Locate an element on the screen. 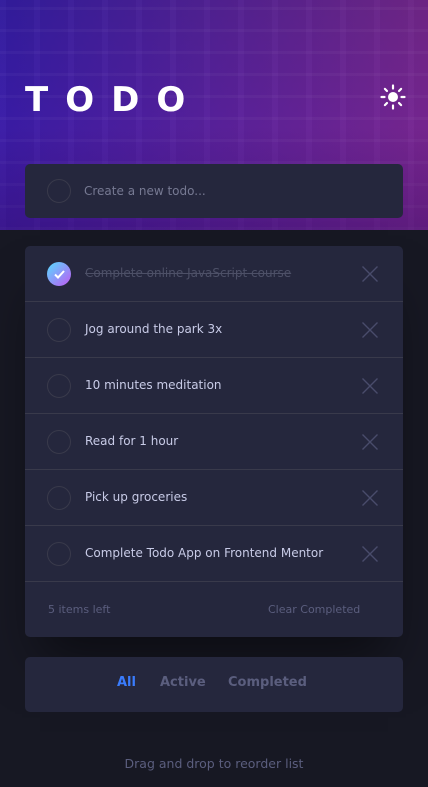 Image resolution: width=428 pixels, height=787 pixels. todo-item: Jog around the park 3x is located at coordinates (214, 330).